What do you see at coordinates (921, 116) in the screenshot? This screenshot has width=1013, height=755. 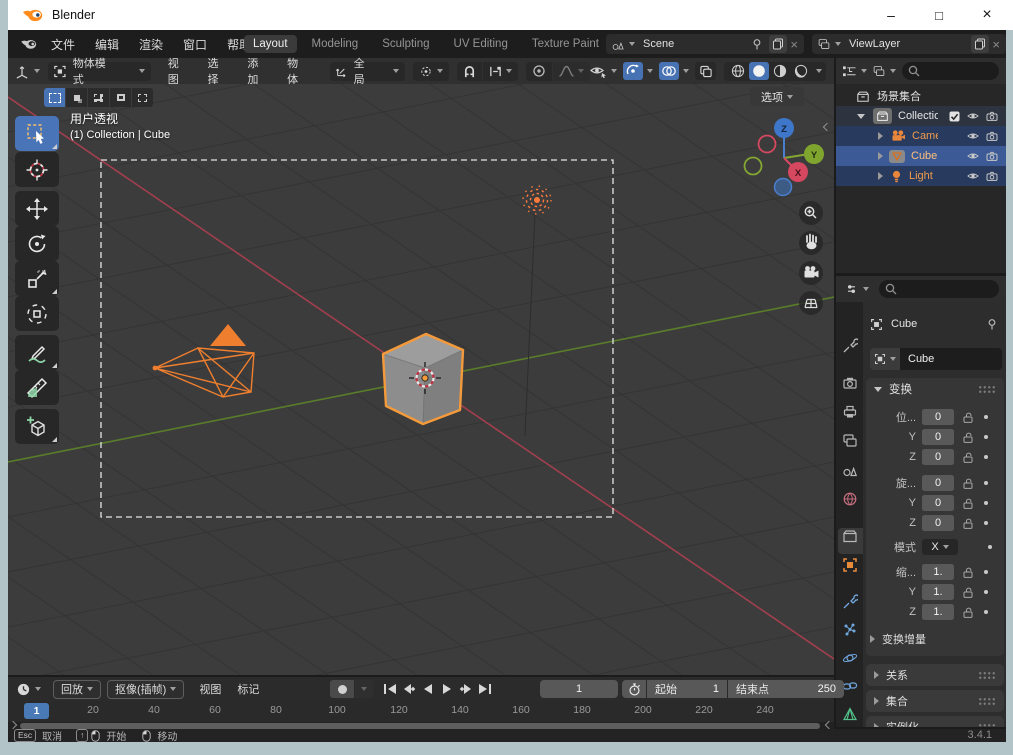 I see `collection-row: Collection` at bounding box center [921, 116].